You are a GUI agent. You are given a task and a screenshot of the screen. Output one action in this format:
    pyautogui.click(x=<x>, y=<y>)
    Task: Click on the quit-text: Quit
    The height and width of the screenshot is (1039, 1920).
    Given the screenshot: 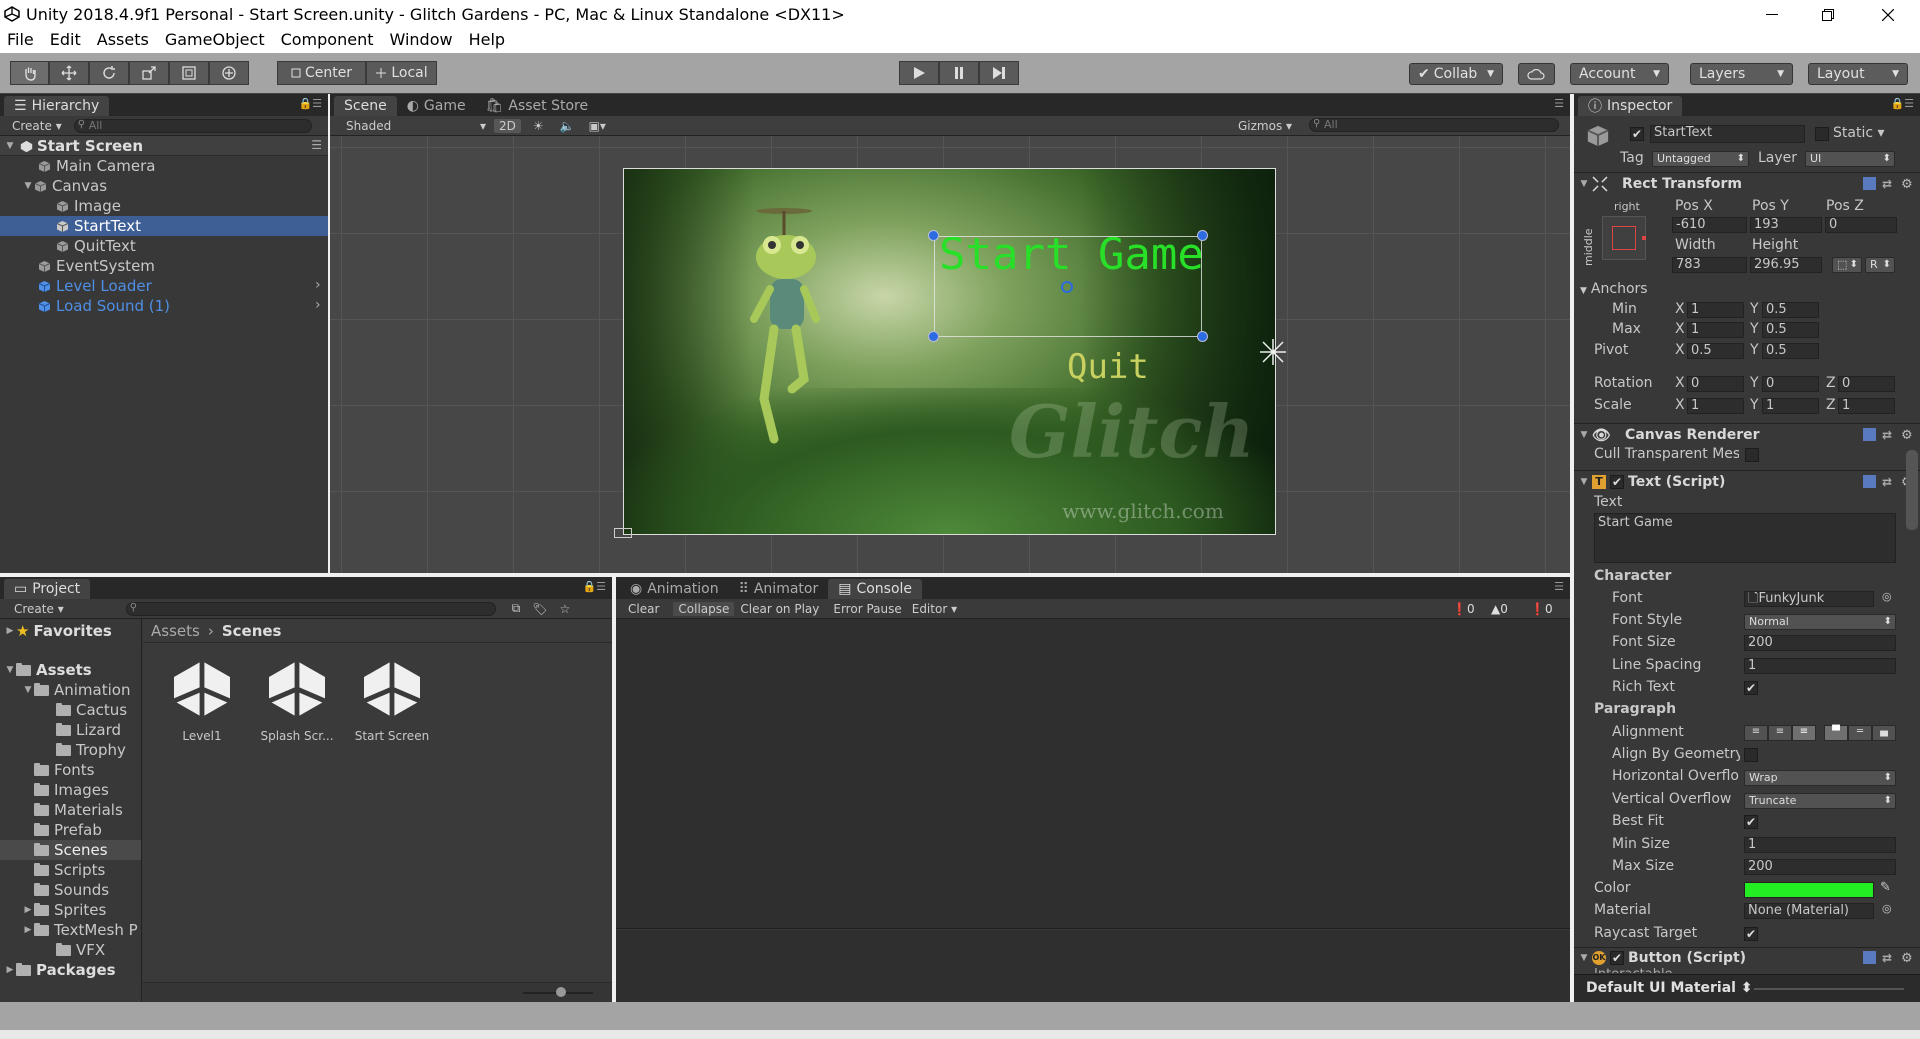 What is the action you would take?
    pyautogui.click(x=1108, y=367)
    